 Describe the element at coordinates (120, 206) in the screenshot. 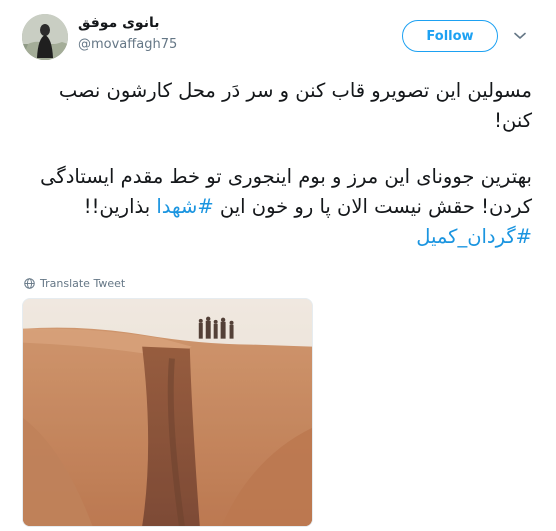

I see `tweet-text-segment: بذارین!!` at that location.